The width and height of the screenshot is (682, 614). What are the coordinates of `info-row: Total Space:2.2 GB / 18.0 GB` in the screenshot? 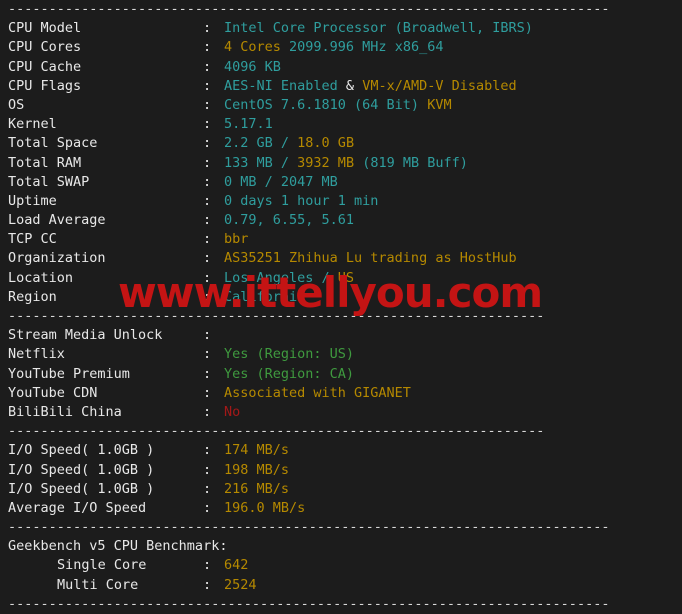 It's located at (341, 143).